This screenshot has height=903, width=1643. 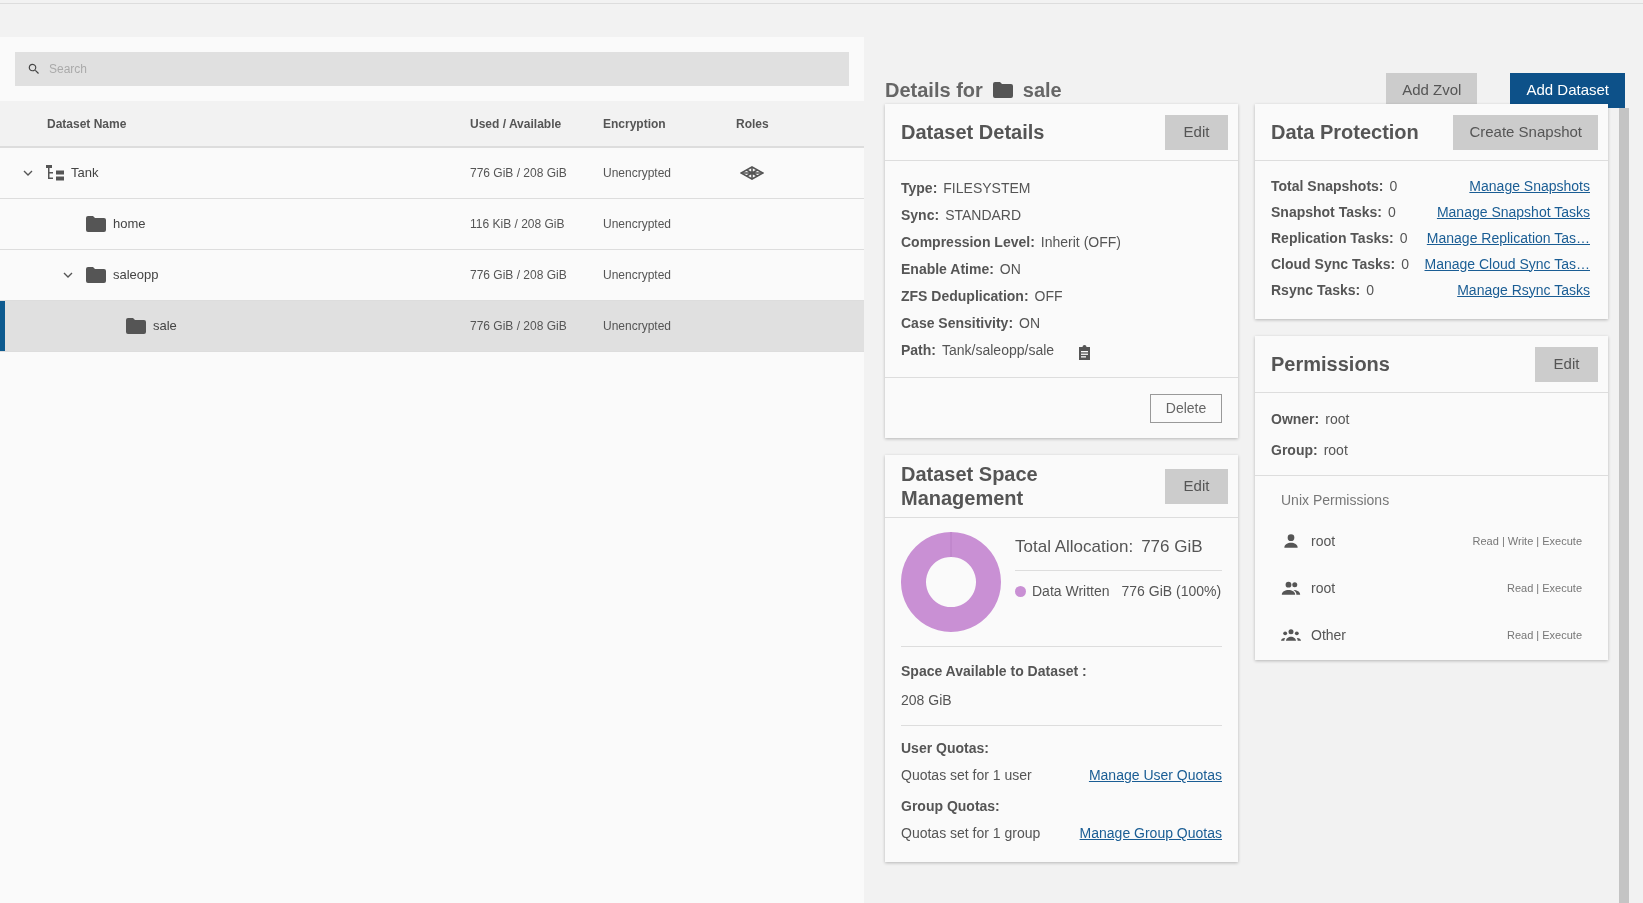 What do you see at coordinates (1085, 352) in the screenshot?
I see `clipboard-icon` at bounding box center [1085, 352].